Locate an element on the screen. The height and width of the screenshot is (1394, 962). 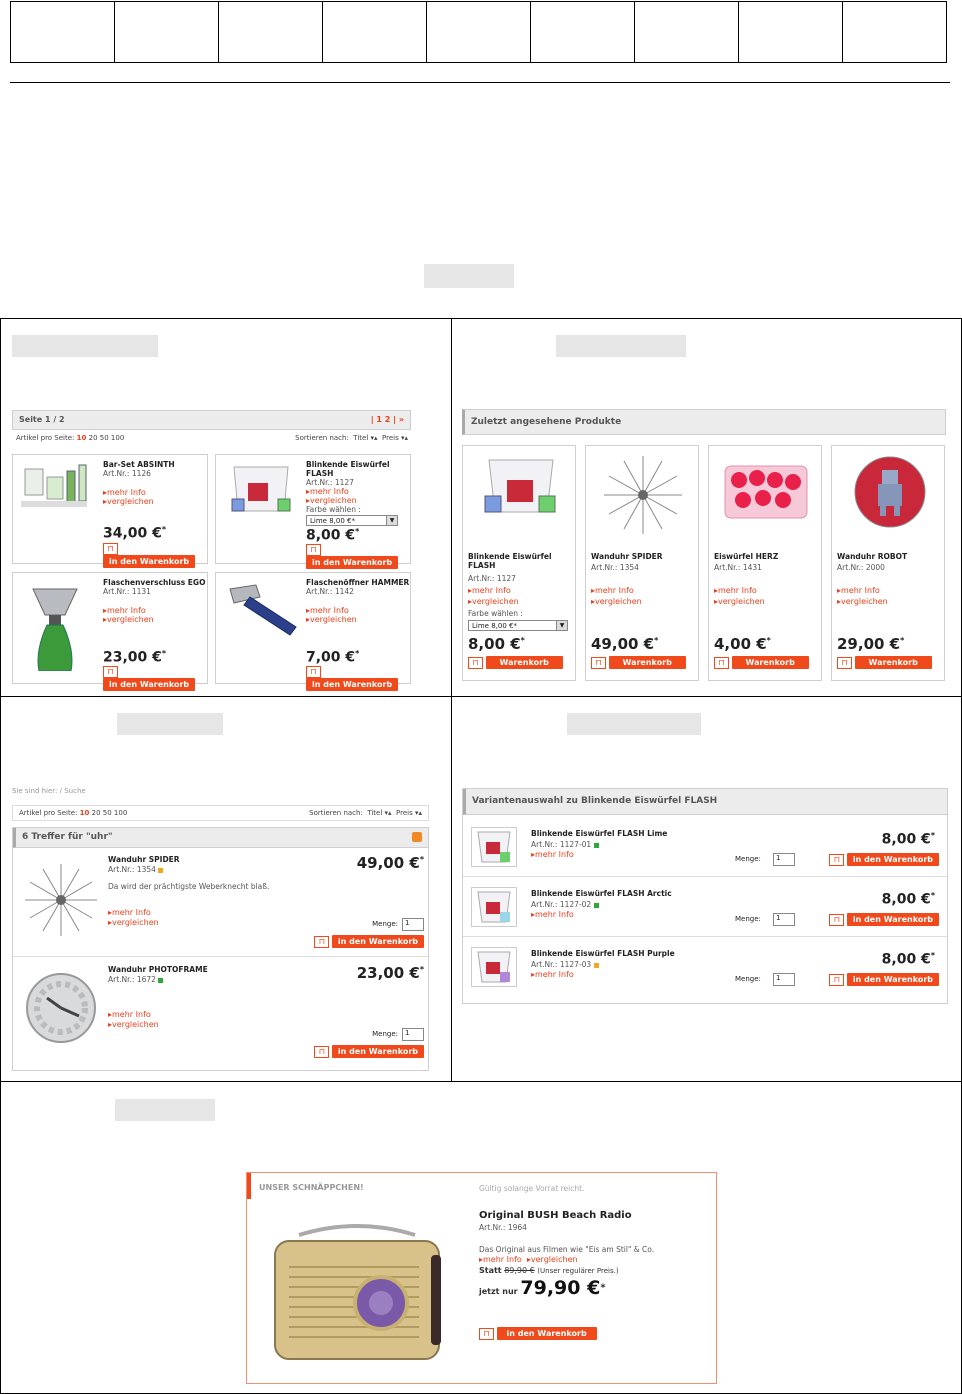
product-name: Wanduhr PHOTOFRAME is located at coordinates (158, 969).